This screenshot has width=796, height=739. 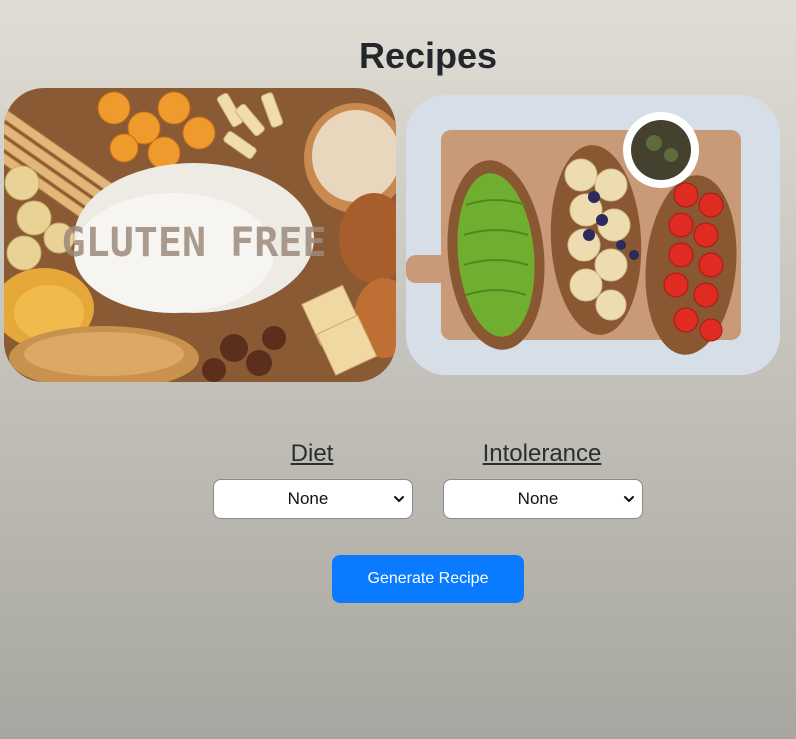 I want to click on diet-label: Diet, so click(x=312, y=453).